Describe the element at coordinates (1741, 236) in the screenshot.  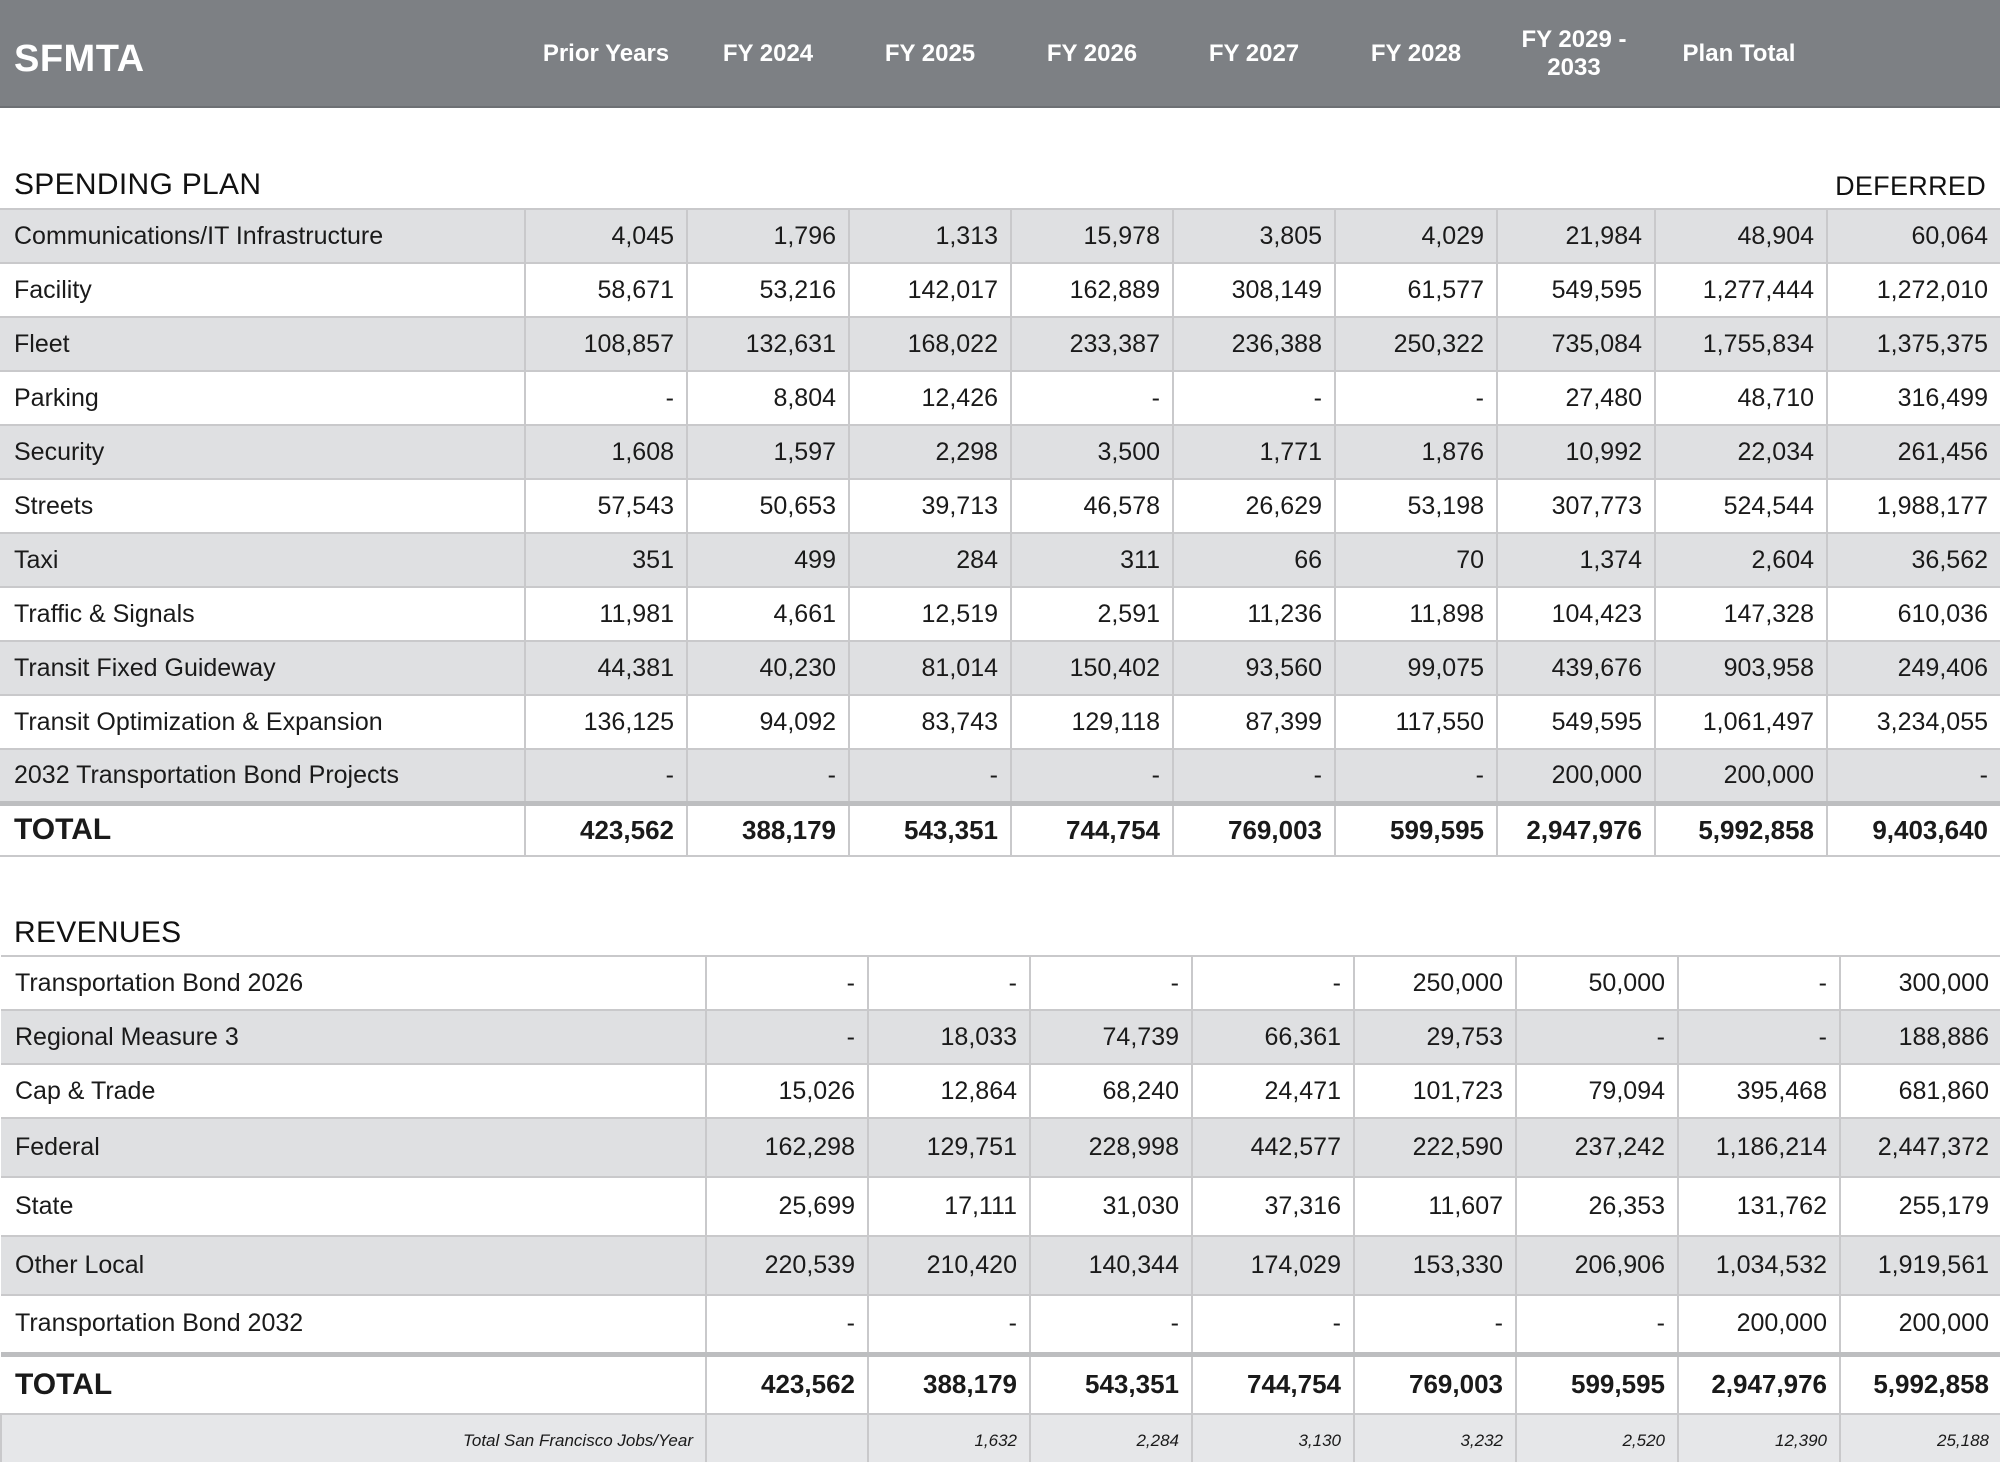
I see `value-cell: 48,904` at that location.